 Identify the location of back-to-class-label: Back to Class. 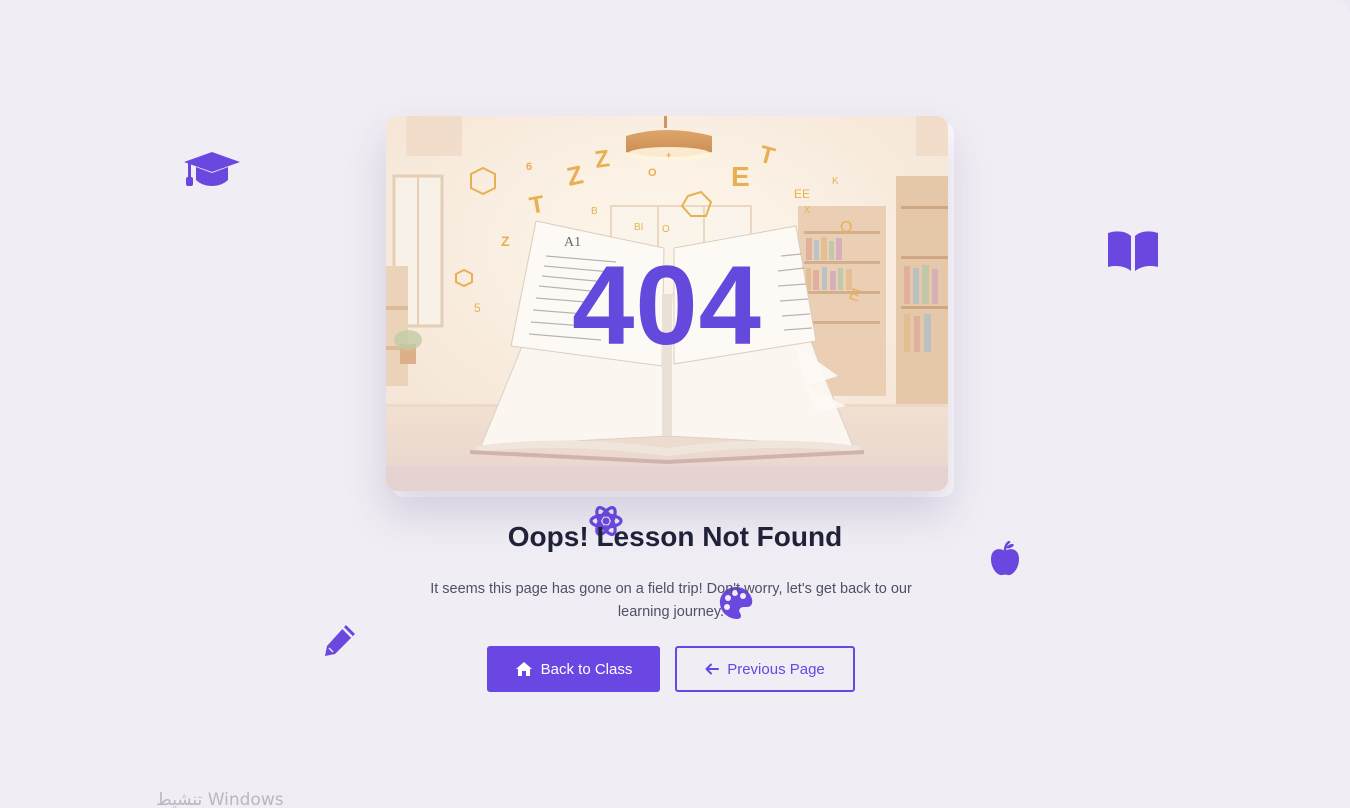
(586, 669).